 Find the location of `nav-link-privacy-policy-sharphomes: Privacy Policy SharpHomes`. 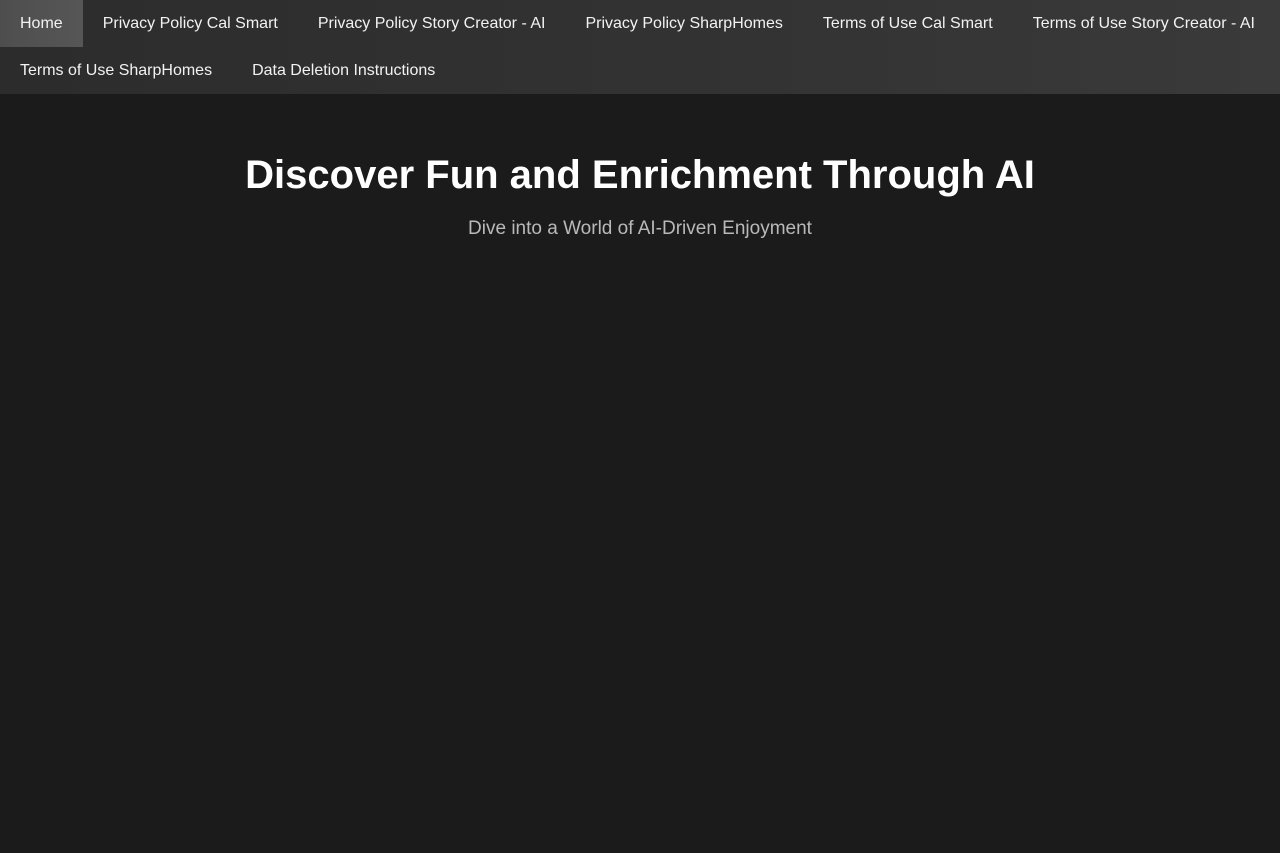

nav-link-privacy-policy-sharphomes: Privacy Policy SharpHomes is located at coordinates (683, 23).